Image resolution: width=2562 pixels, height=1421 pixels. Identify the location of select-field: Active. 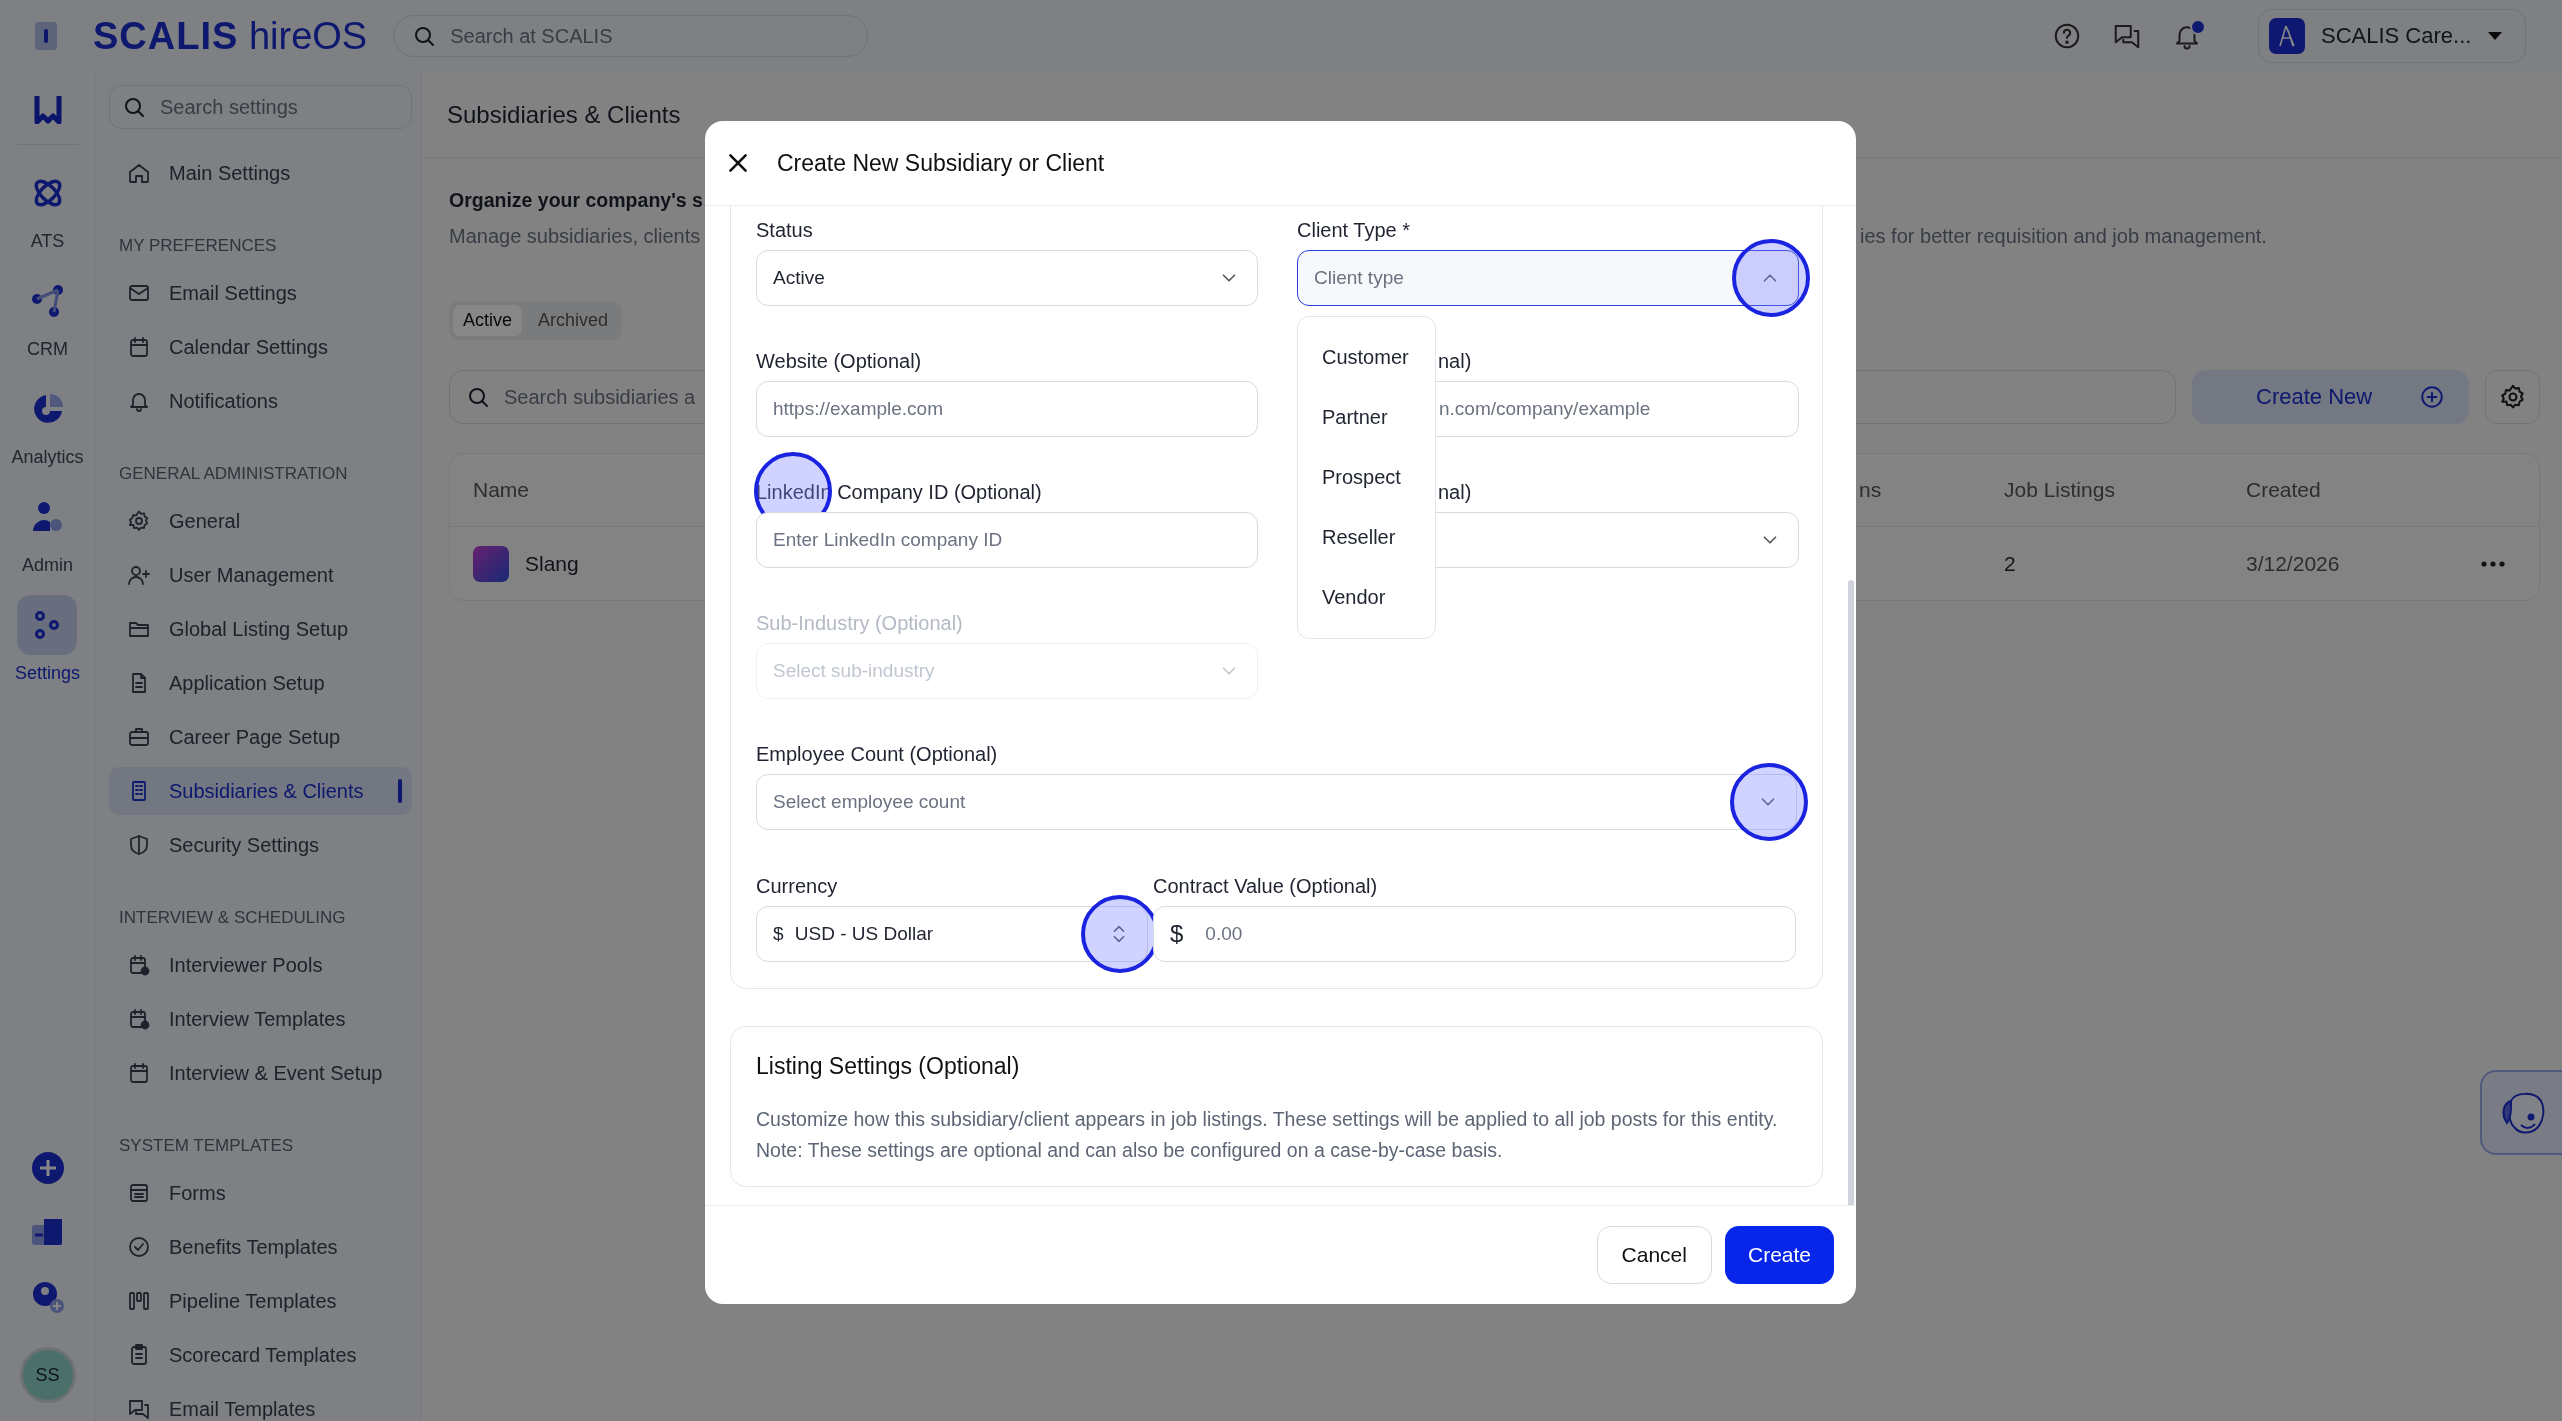
(1007, 278).